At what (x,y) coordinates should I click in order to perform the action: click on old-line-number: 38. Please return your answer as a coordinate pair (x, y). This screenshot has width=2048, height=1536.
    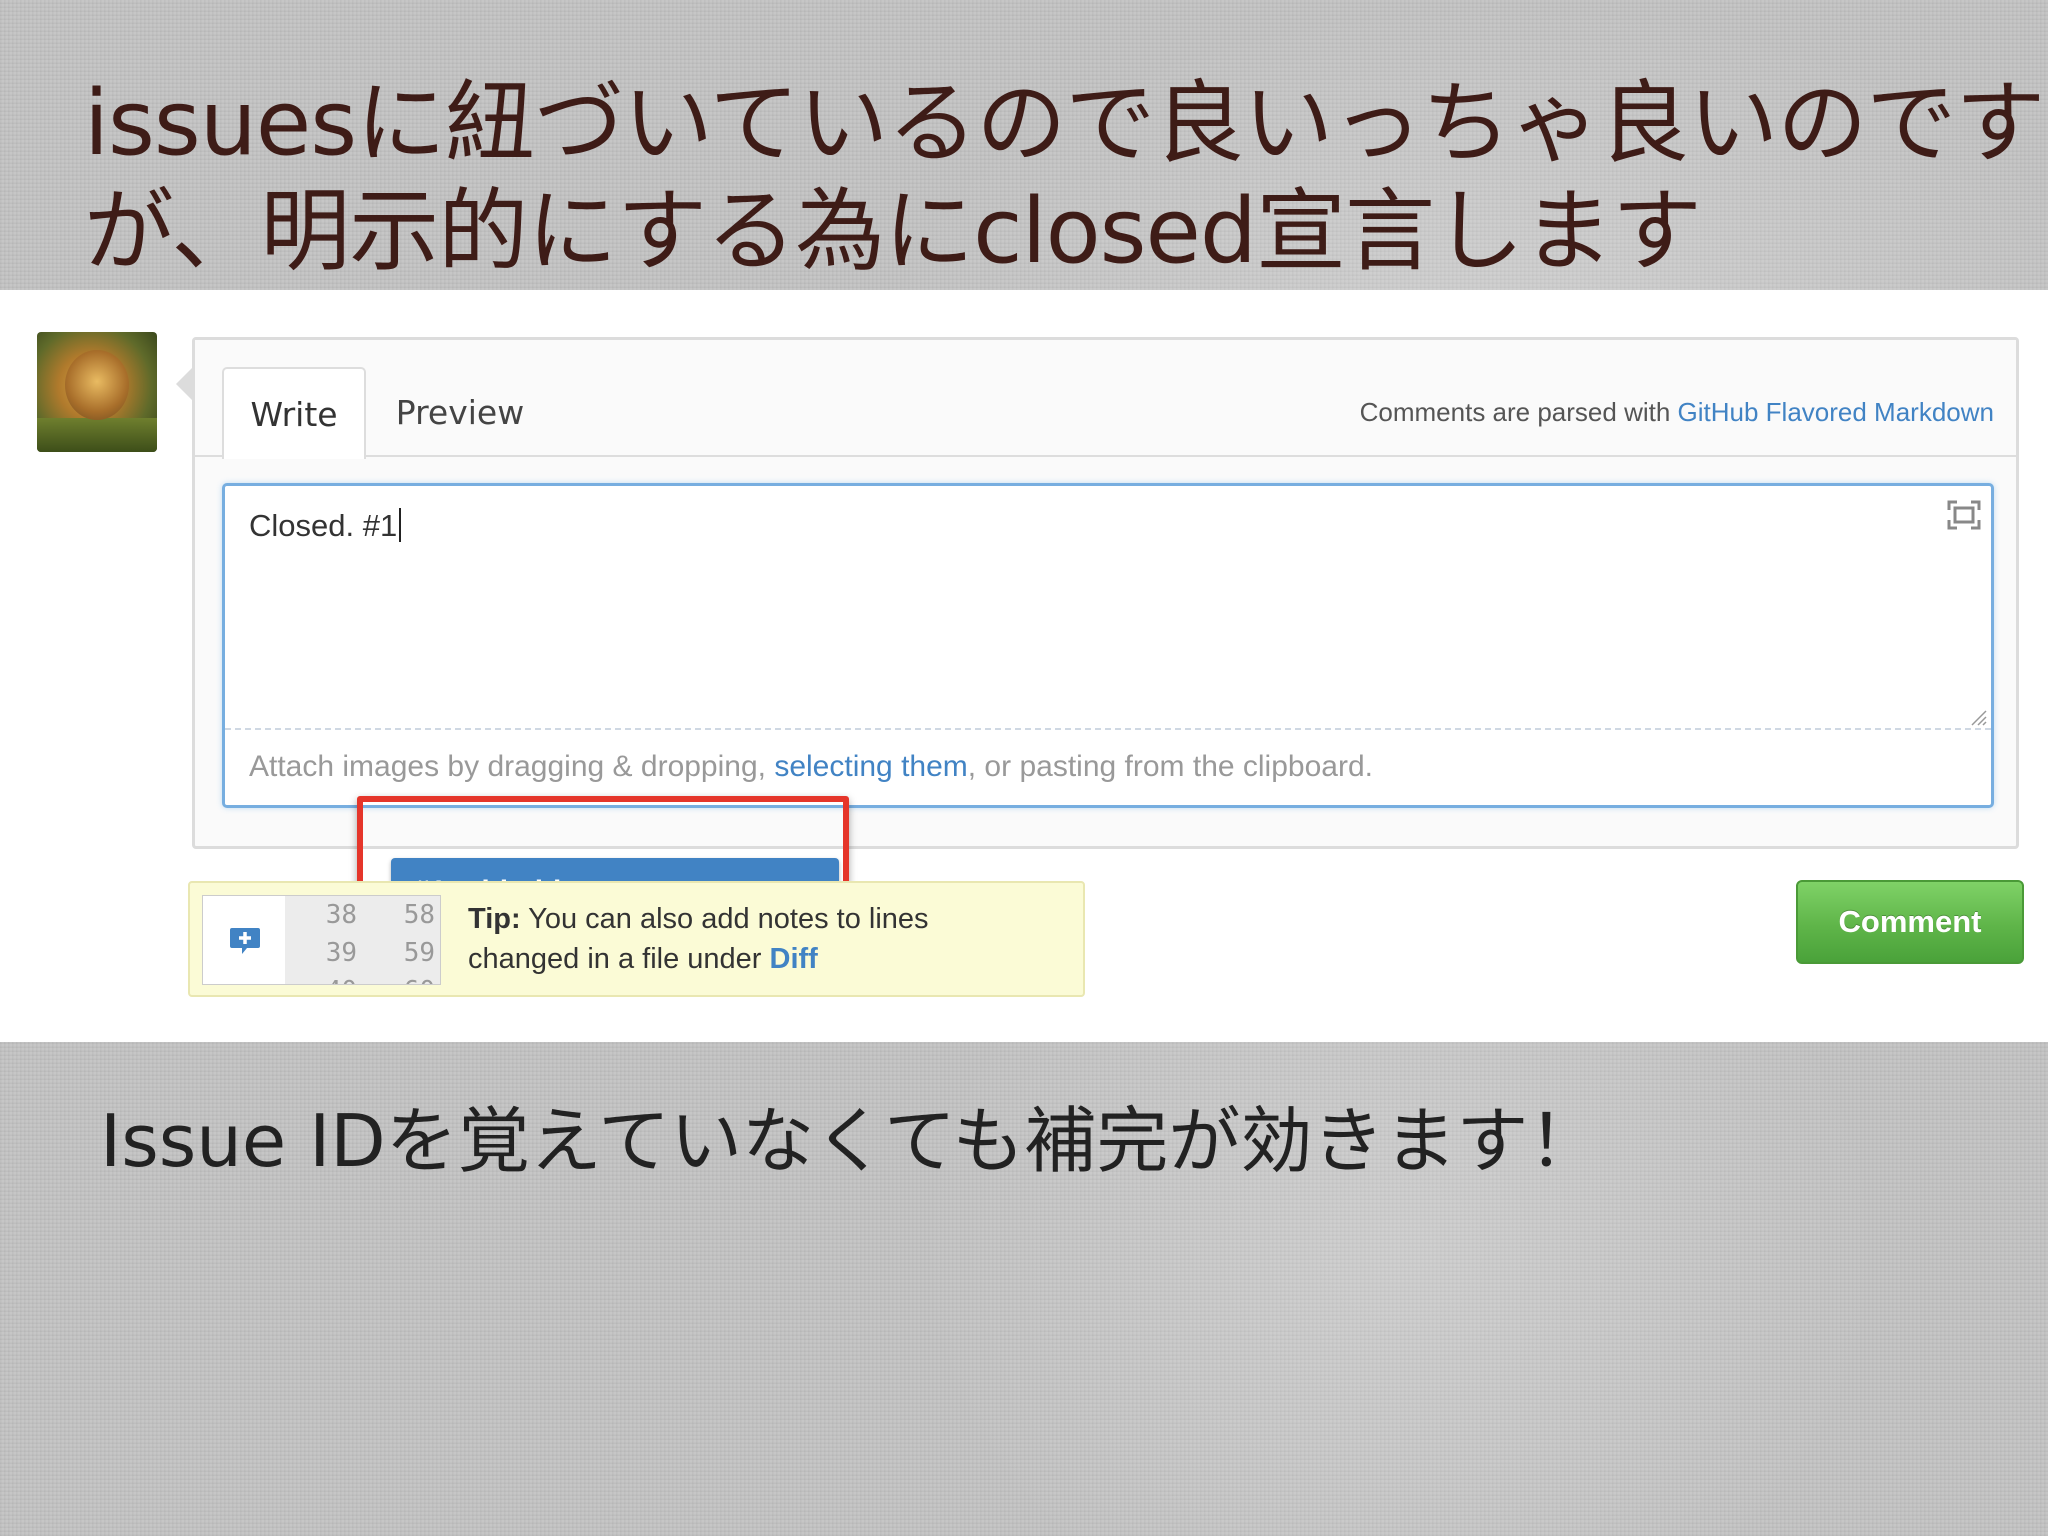
    Looking at the image, I should click on (341, 915).